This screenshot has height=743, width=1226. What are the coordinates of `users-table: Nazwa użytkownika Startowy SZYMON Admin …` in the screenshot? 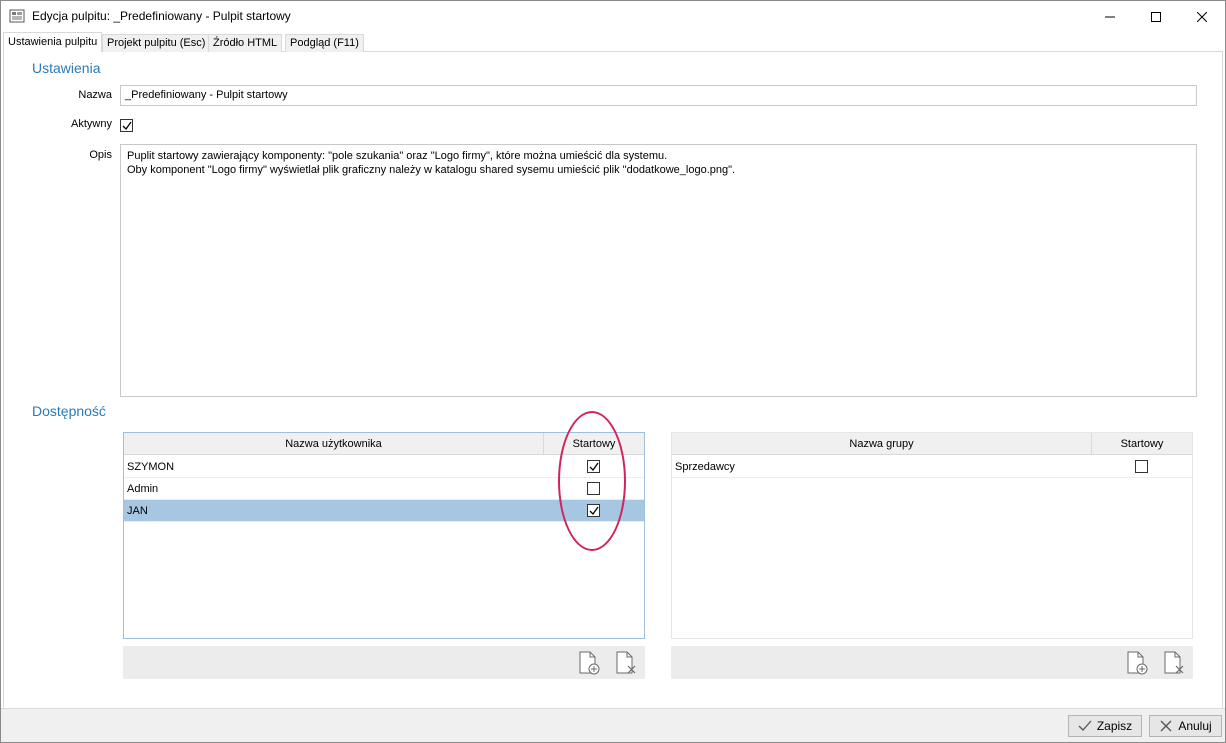 It's located at (384, 535).